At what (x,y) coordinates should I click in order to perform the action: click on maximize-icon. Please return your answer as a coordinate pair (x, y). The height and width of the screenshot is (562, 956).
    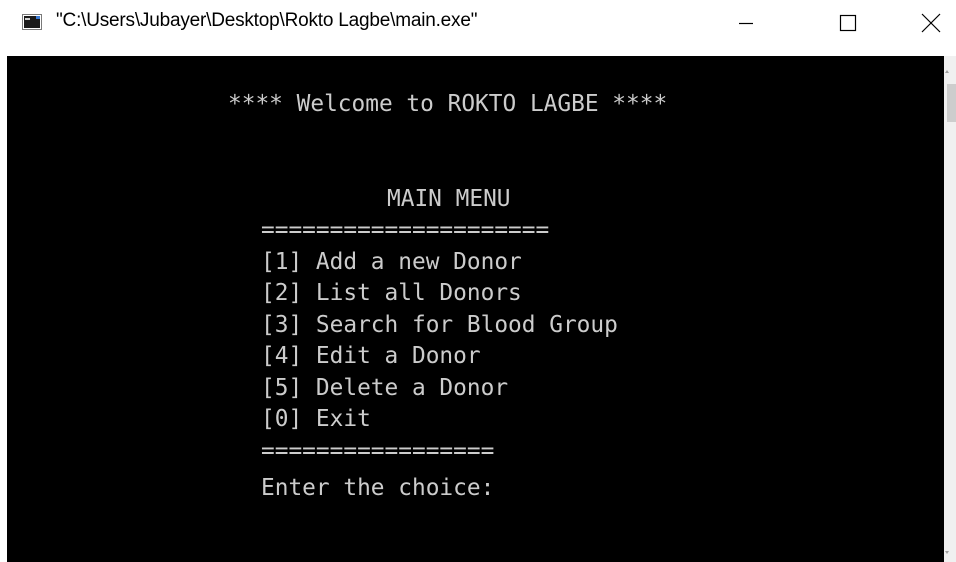
    Looking at the image, I should click on (848, 22).